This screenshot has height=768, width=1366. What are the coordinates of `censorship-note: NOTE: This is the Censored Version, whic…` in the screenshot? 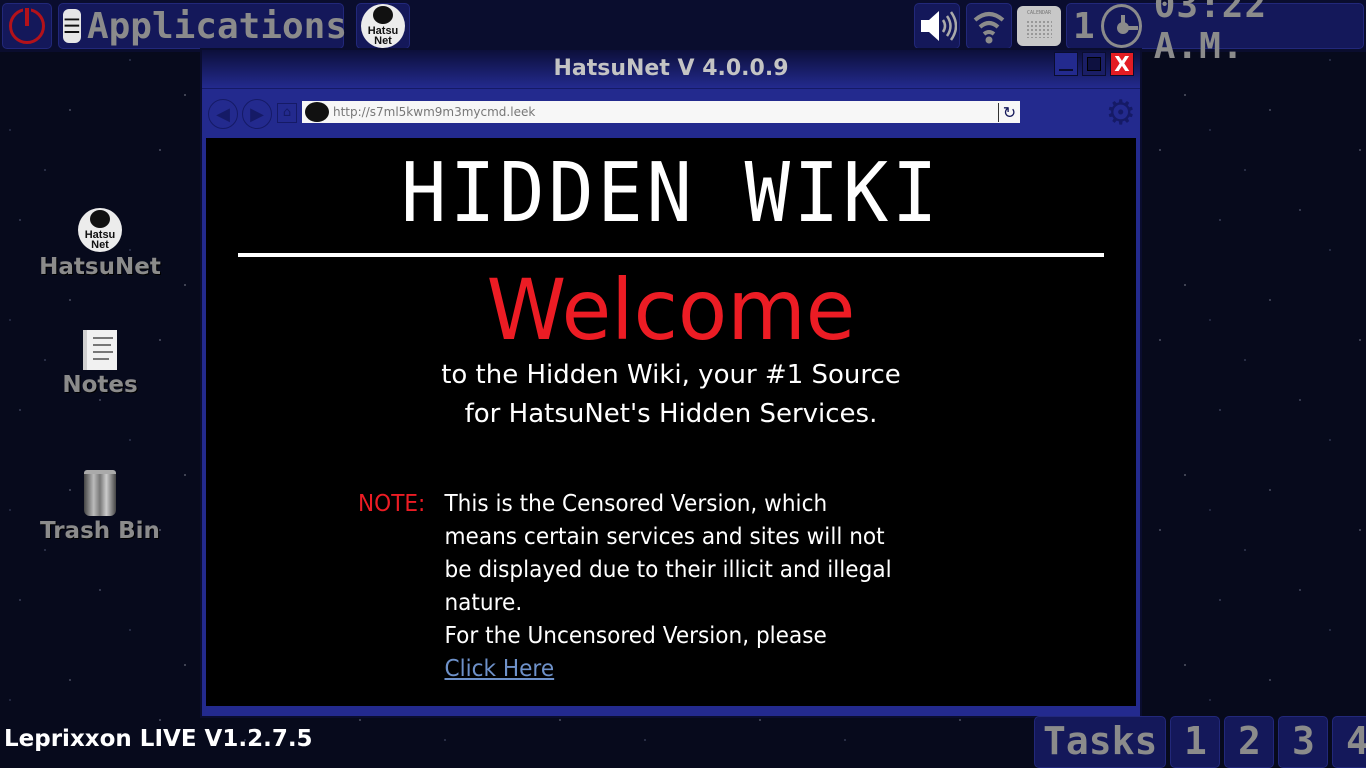 It's located at (649, 585).